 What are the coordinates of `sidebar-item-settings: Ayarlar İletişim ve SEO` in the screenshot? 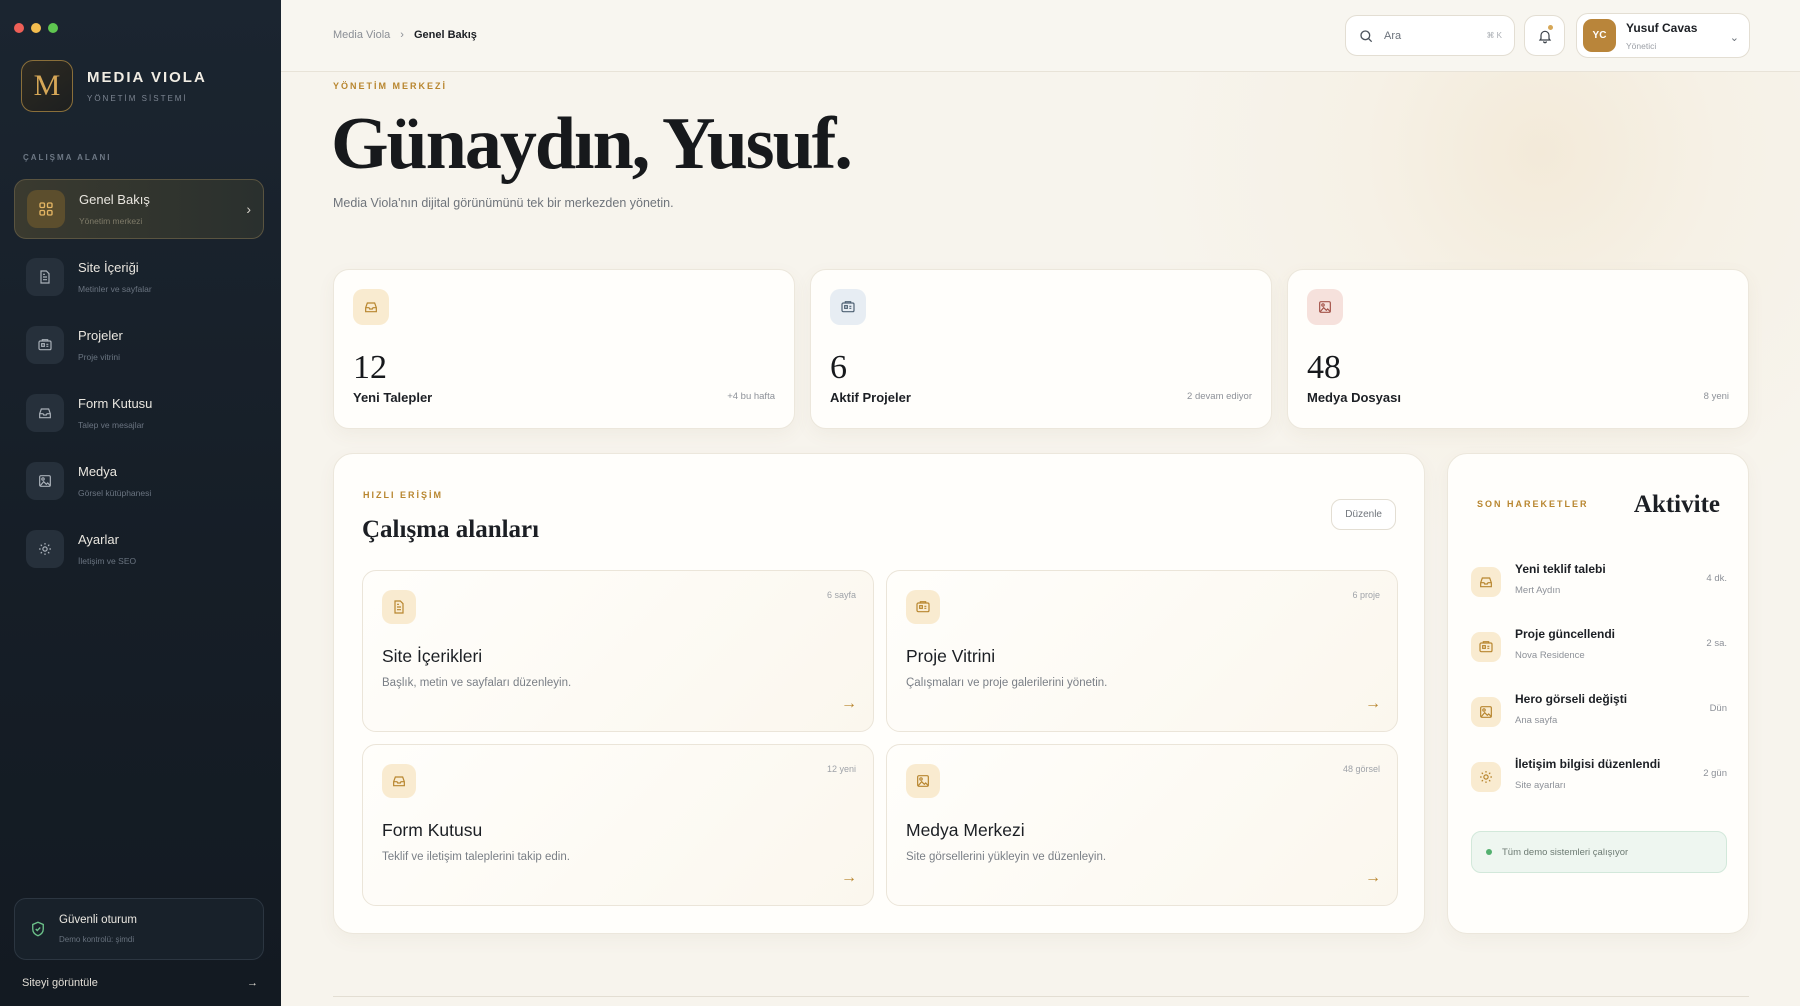 It's located at (139, 549).